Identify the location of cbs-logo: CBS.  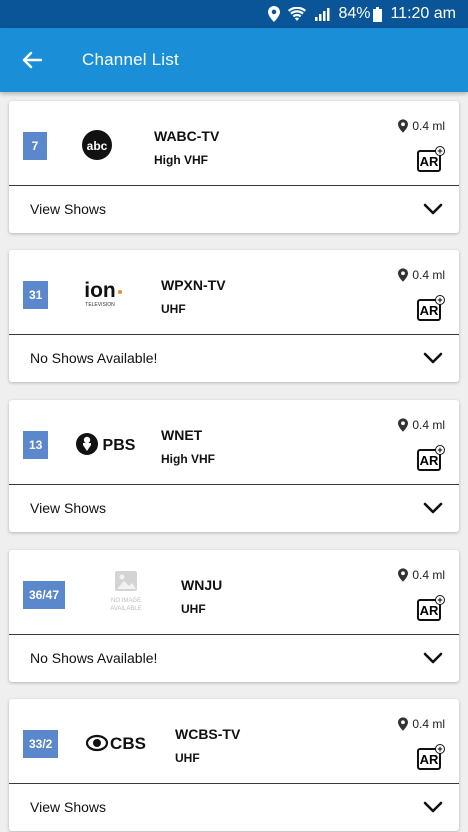
(117, 743).